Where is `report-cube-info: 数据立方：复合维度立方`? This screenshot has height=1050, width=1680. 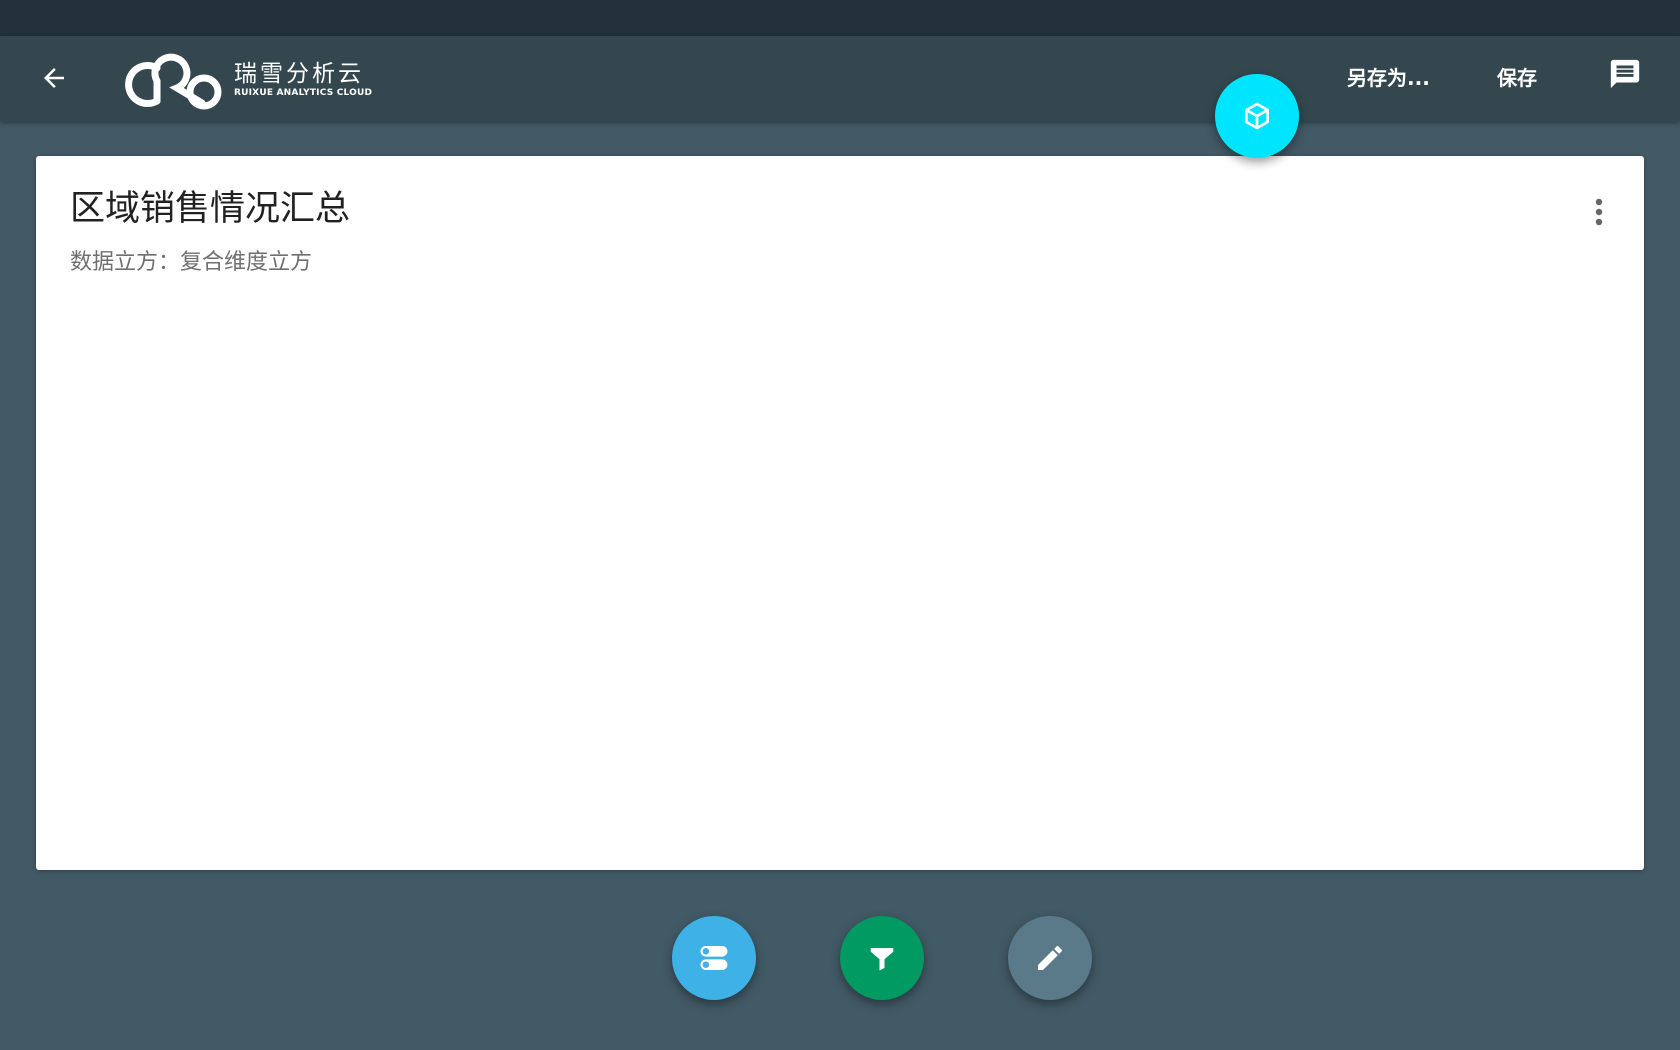 report-cube-info: 数据立方：复合维度立方 is located at coordinates (191, 263).